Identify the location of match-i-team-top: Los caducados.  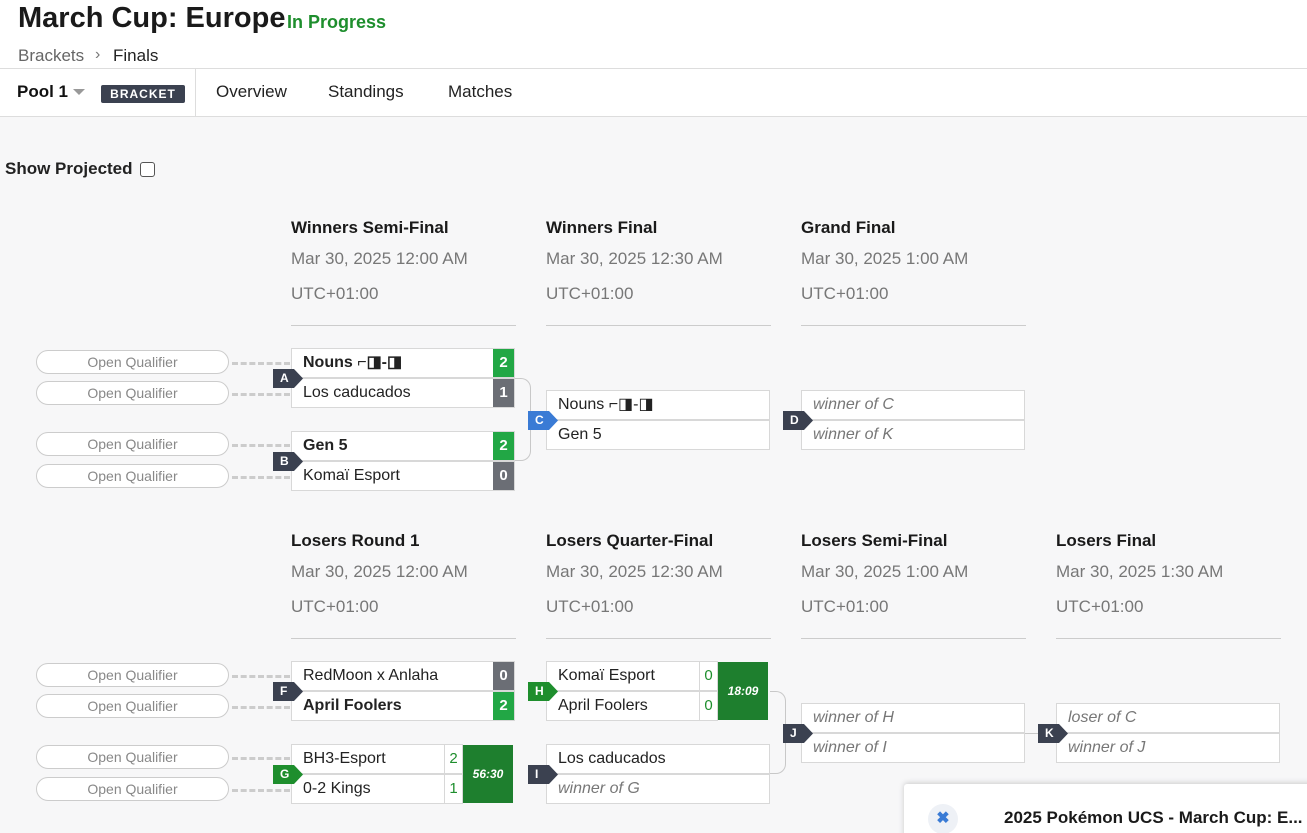
(658, 759).